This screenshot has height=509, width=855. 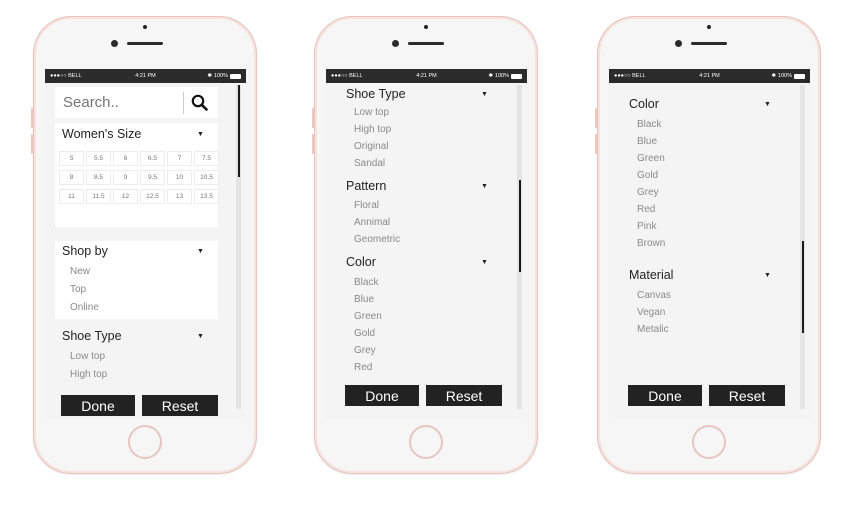 I want to click on list-item: New, so click(x=80, y=271).